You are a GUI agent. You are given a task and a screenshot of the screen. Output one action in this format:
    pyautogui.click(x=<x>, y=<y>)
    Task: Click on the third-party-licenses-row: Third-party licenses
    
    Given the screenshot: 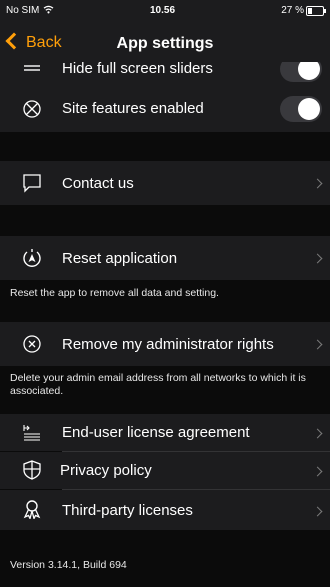 What is the action you would take?
    pyautogui.click(x=165, y=510)
    